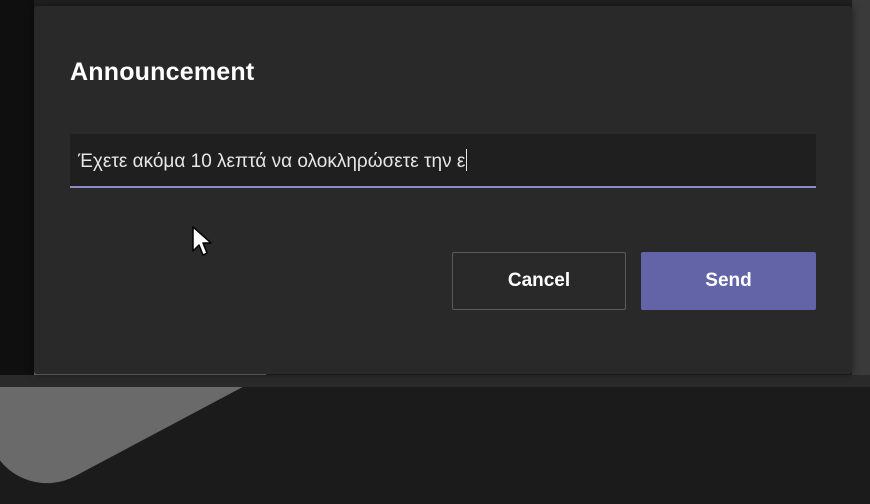  I want to click on backdrop-right-edge, so click(861, 193).